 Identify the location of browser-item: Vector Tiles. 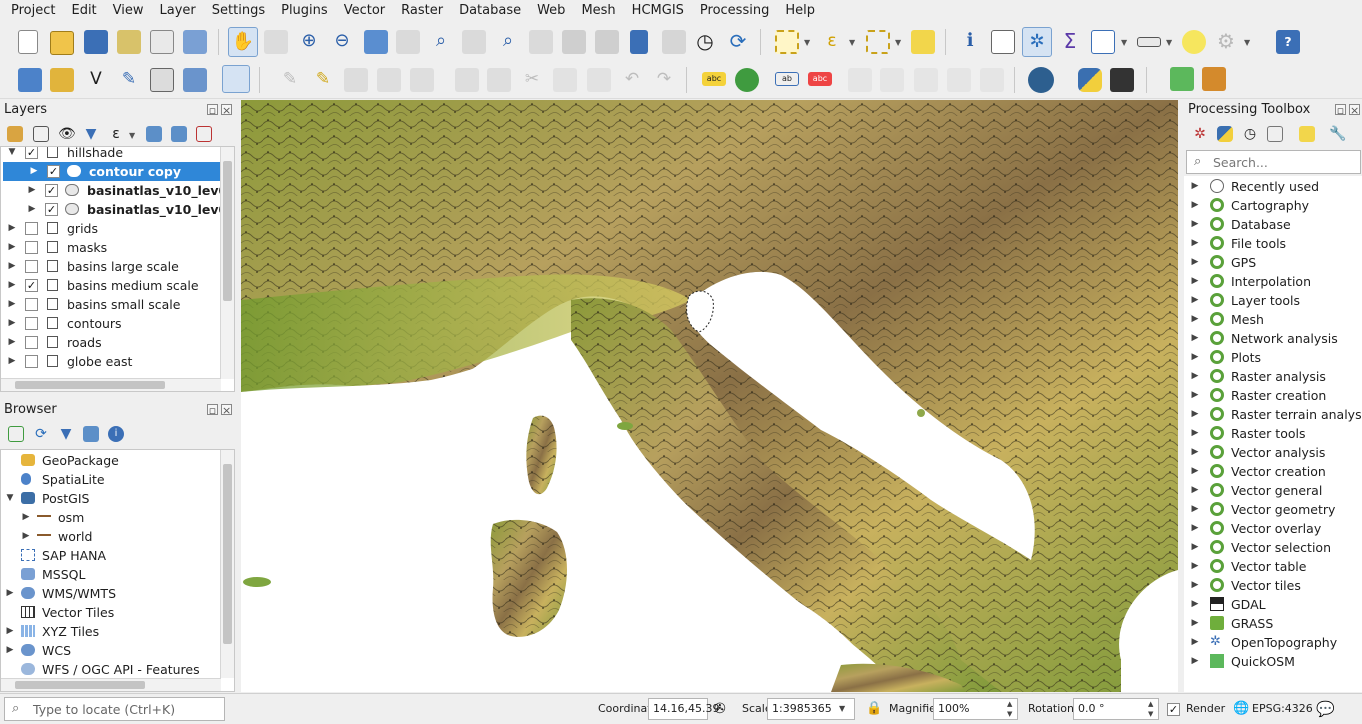
(110, 612).